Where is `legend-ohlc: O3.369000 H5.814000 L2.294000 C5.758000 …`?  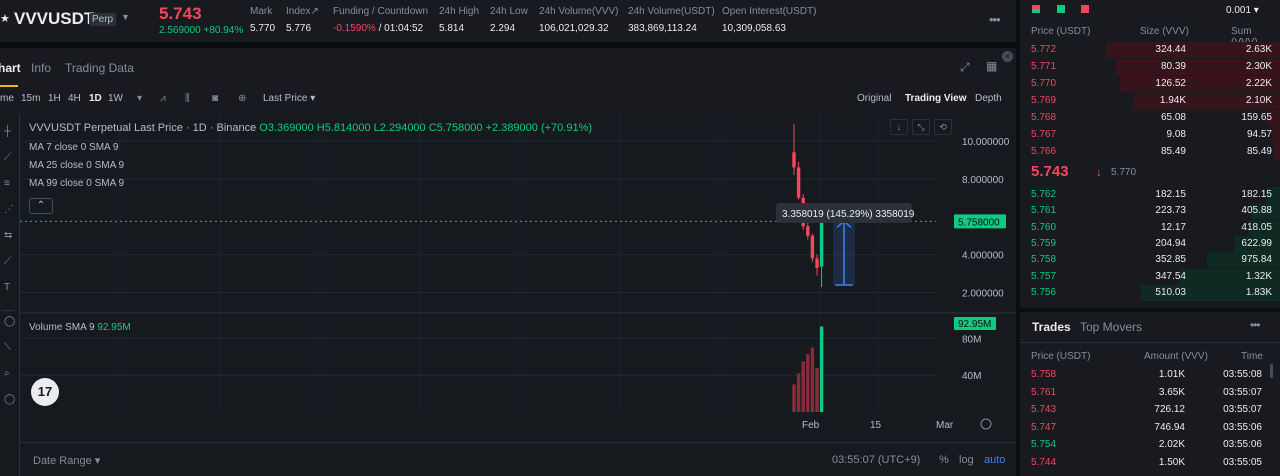 legend-ohlc: O3.369000 H5.814000 L2.294000 C5.758000 … is located at coordinates (426, 128).